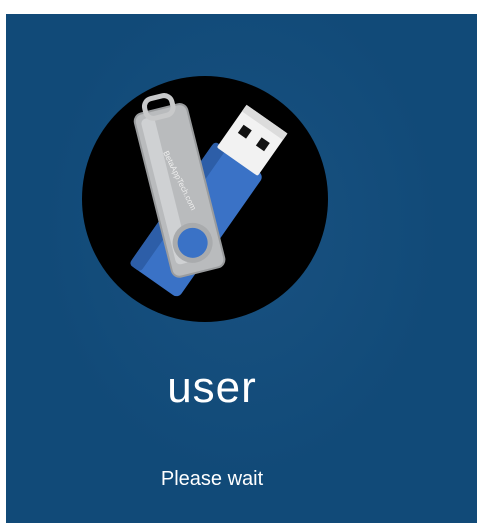 The image size is (483, 523). I want to click on username-label: user, so click(212, 387).